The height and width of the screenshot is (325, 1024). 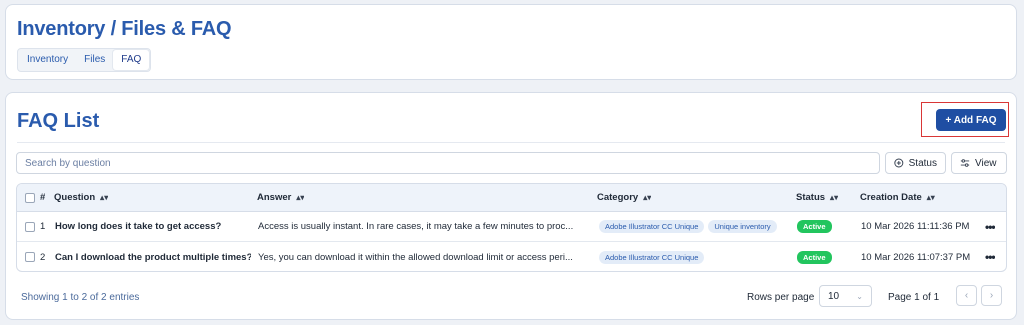 What do you see at coordinates (47, 60) in the screenshot?
I see `tab-inventory: Inventory` at bounding box center [47, 60].